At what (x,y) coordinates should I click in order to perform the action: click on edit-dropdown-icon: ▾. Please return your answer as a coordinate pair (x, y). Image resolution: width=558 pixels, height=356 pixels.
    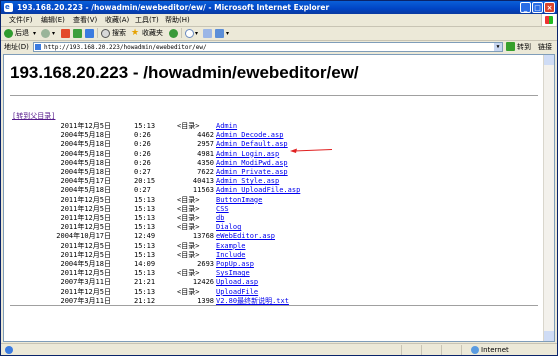
    Looking at the image, I should click on (227, 33).